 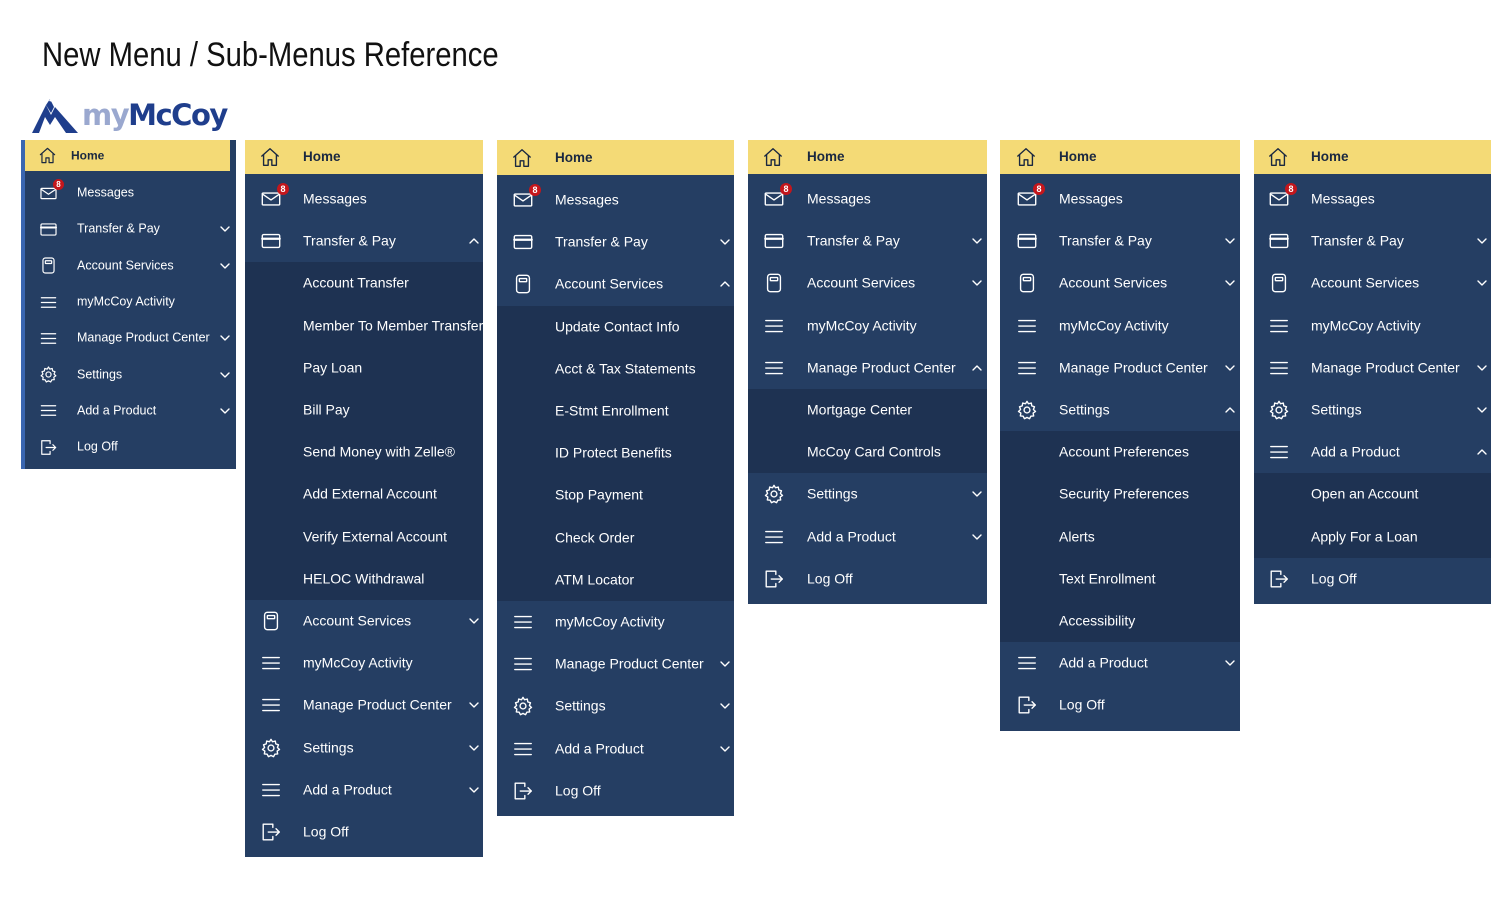 I want to click on submenu-item-pay-loan: Pay Loan, so click(x=364, y=367).